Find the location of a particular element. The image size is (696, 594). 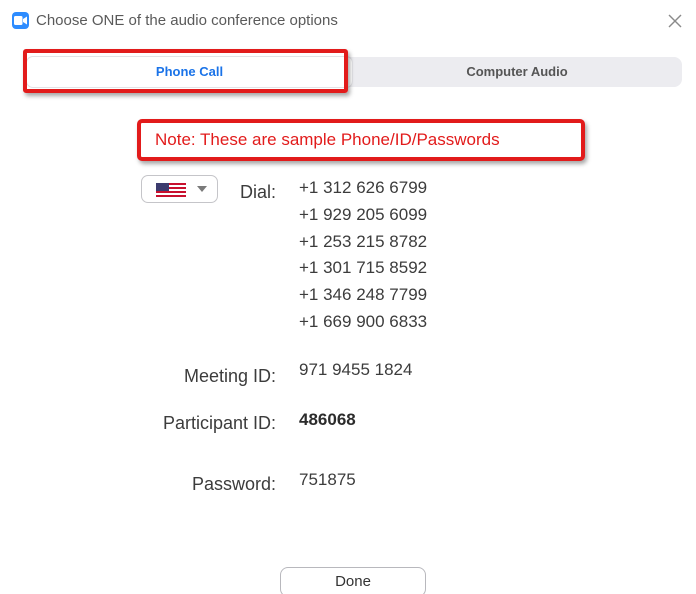

zoom-camera-icon is located at coordinates (20, 20).